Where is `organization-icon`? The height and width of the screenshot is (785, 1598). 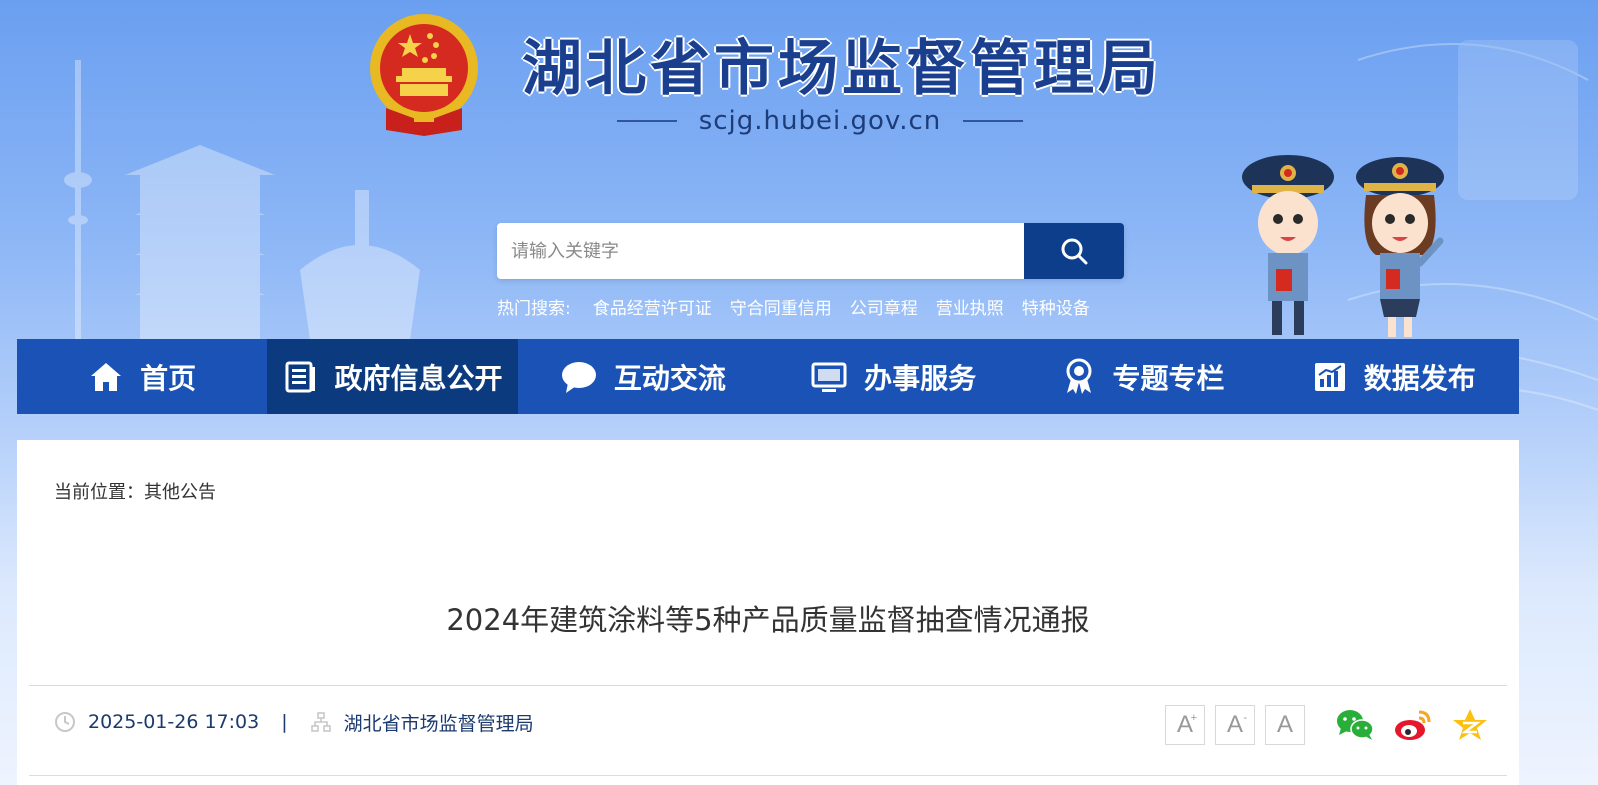 organization-icon is located at coordinates (320, 722).